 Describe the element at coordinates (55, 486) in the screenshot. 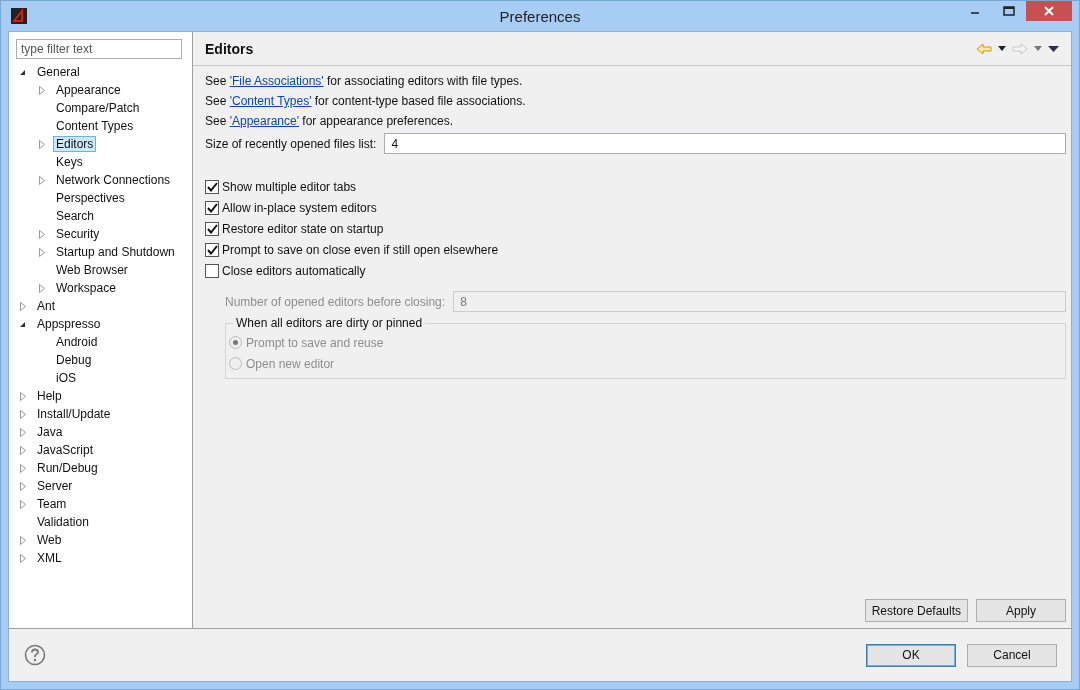

I see `tree-item: Server` at that location.